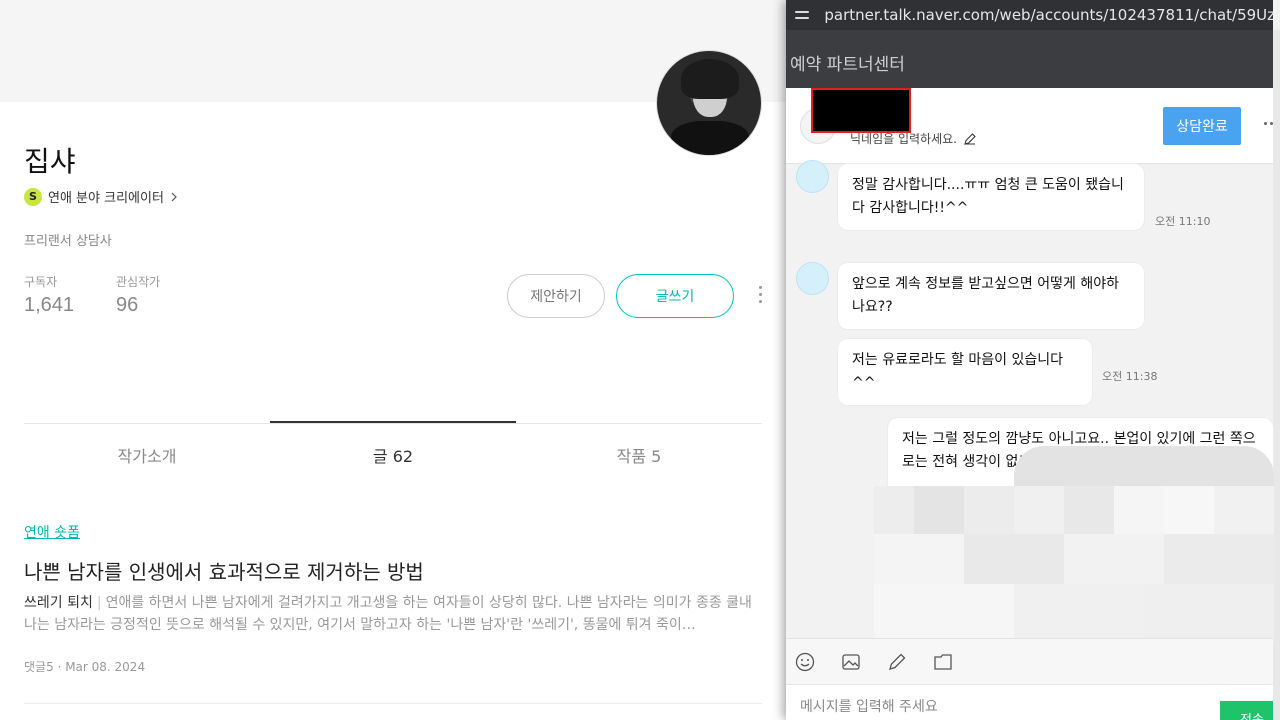  I want to click on creator-category-label: 연애 분야 크리에이터, so click(106, 198).